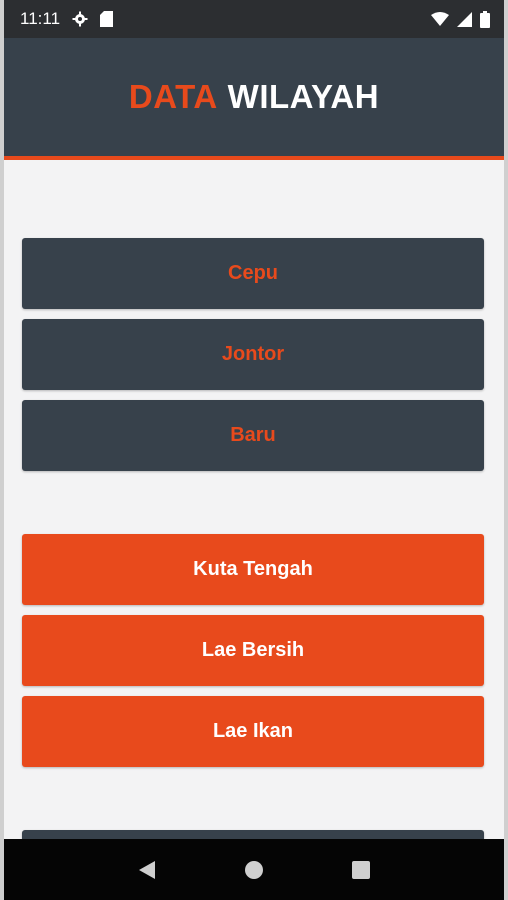 Image resolution: width=508 pixels, height=900 pixels. I want to click on status-bar: 11:11, so click(254, 19).